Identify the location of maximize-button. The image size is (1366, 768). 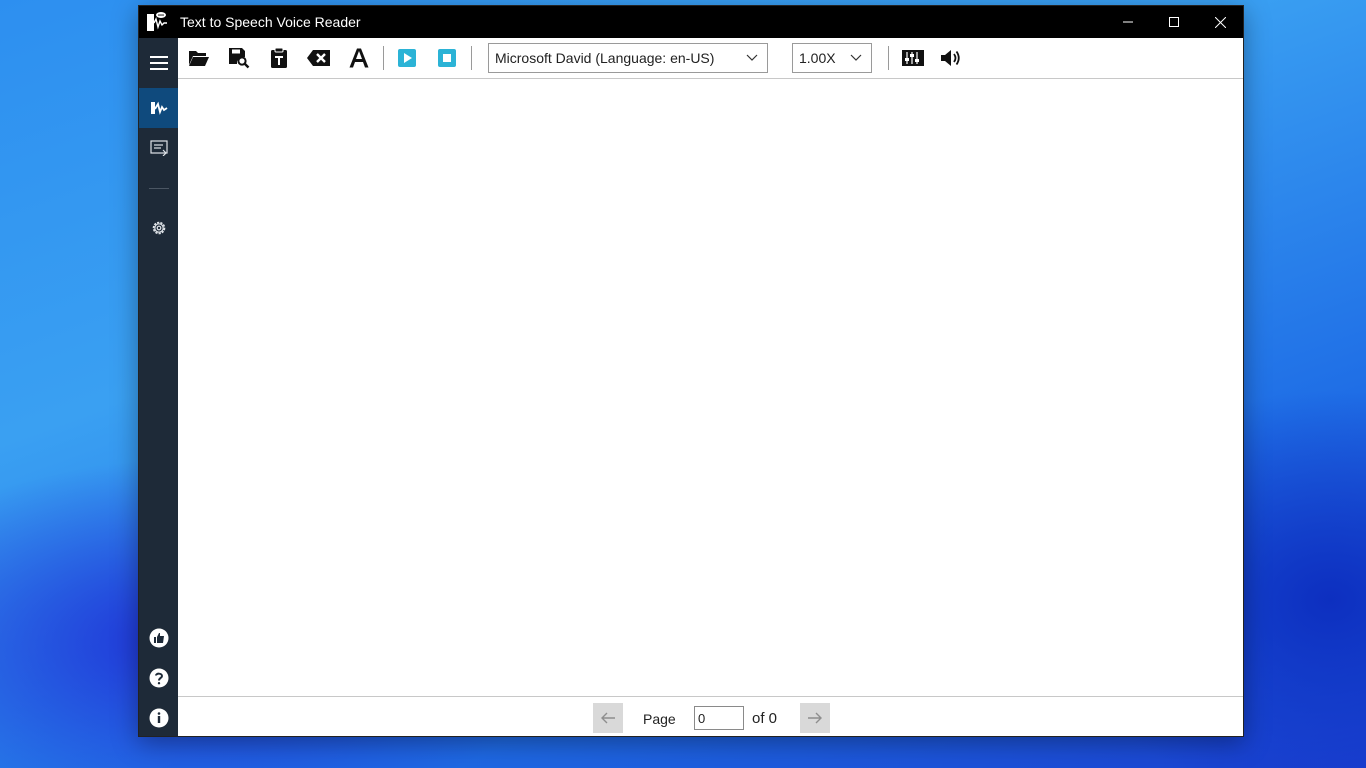
(1174, 22).